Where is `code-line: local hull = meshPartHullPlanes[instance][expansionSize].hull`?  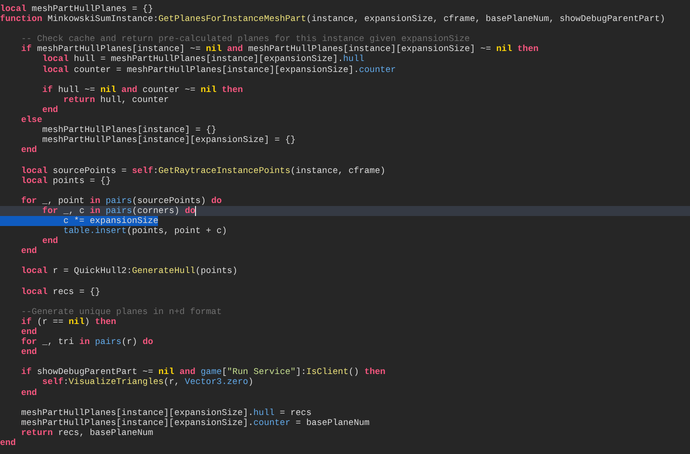 code-line: local hull = meshPartHullPlanes[instance][expansionSize].hull is located at coordinates (203, 59).